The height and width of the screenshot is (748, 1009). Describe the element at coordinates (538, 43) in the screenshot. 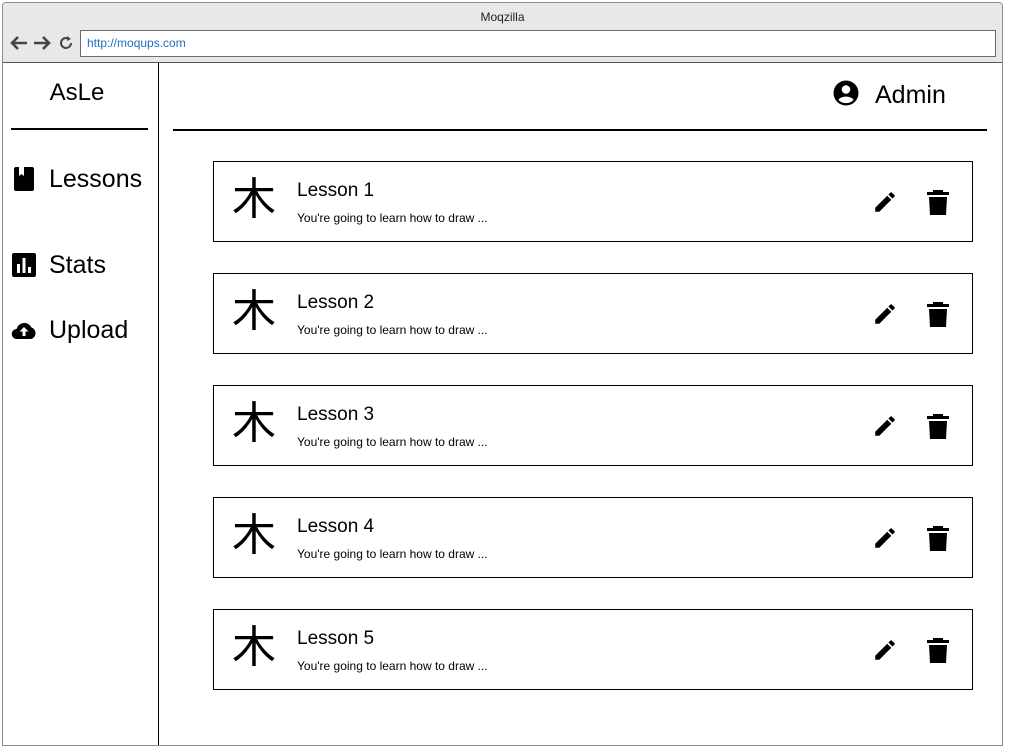

I see `url-bar: http://moqups.com` at that location.